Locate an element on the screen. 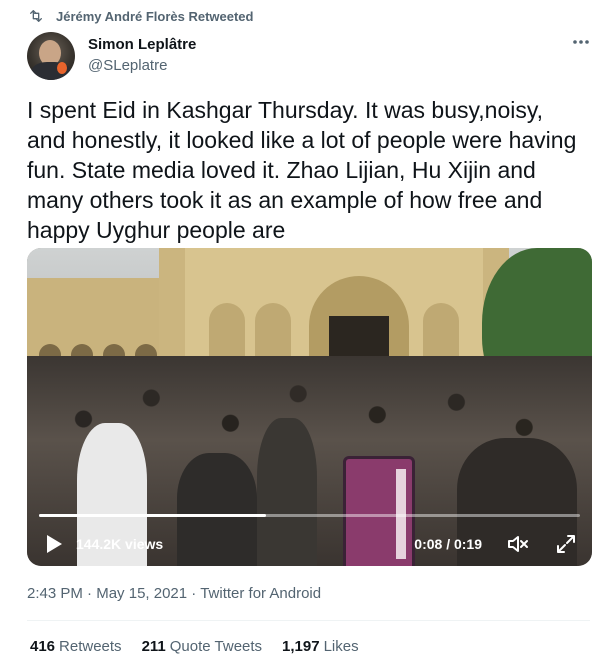  tweet-stats: 416 Retweets 211 Quote Tweets 1,197 Likes is located at coordinates (194, 646).